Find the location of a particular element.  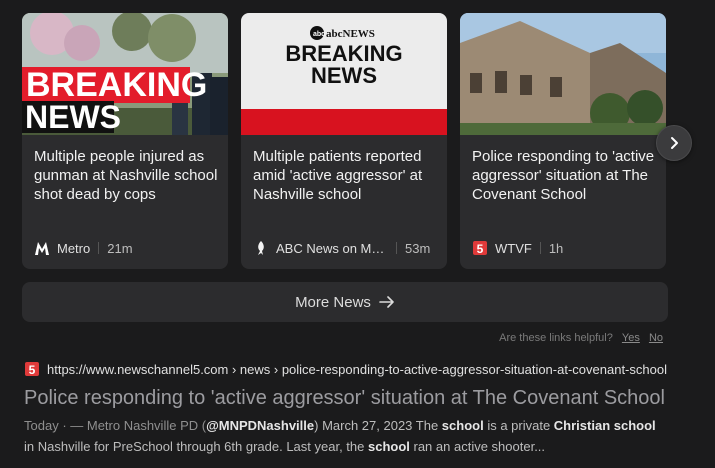

news-meta: 5 WTVF 1h is located at coordinates (564, 248).